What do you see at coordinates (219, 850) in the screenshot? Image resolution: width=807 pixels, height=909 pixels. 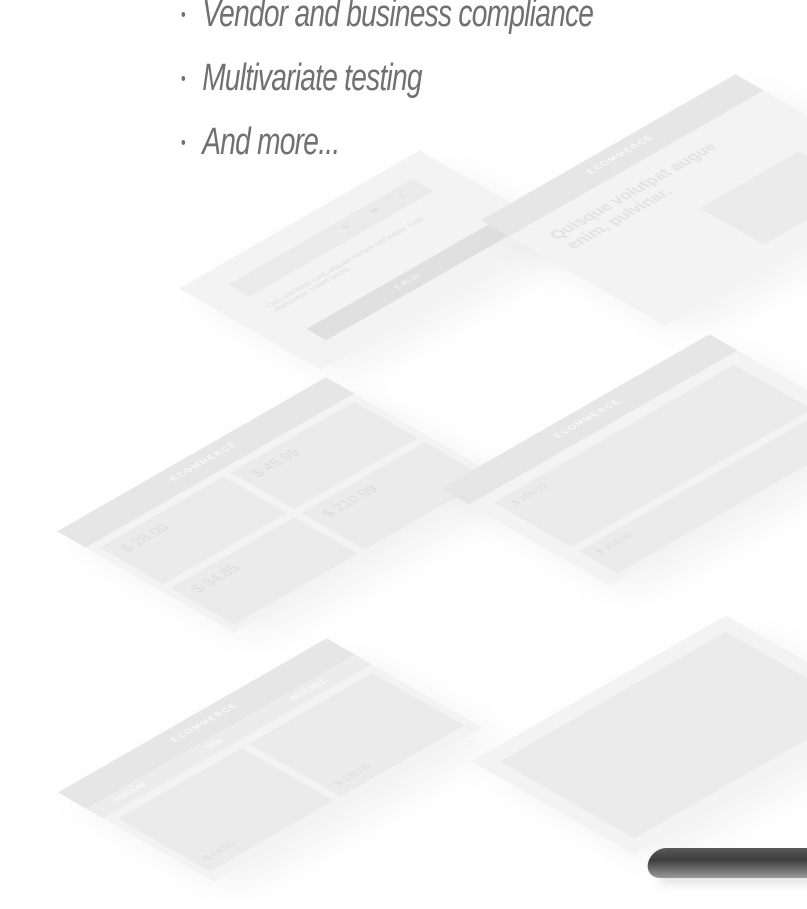 I see `item-price: $ 84.00` at bounding box center [219, 850].